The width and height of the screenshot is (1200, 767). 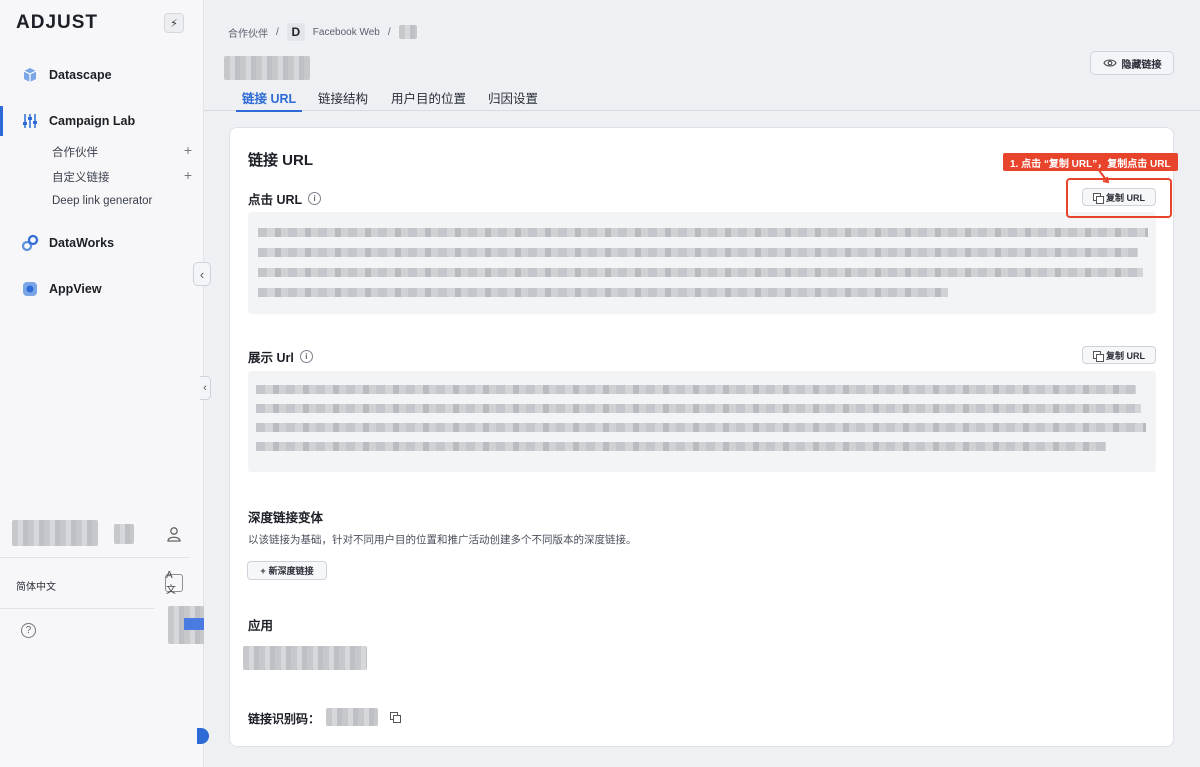 I want to click on platform-badge-icon: D, so click(x=295, y=32).